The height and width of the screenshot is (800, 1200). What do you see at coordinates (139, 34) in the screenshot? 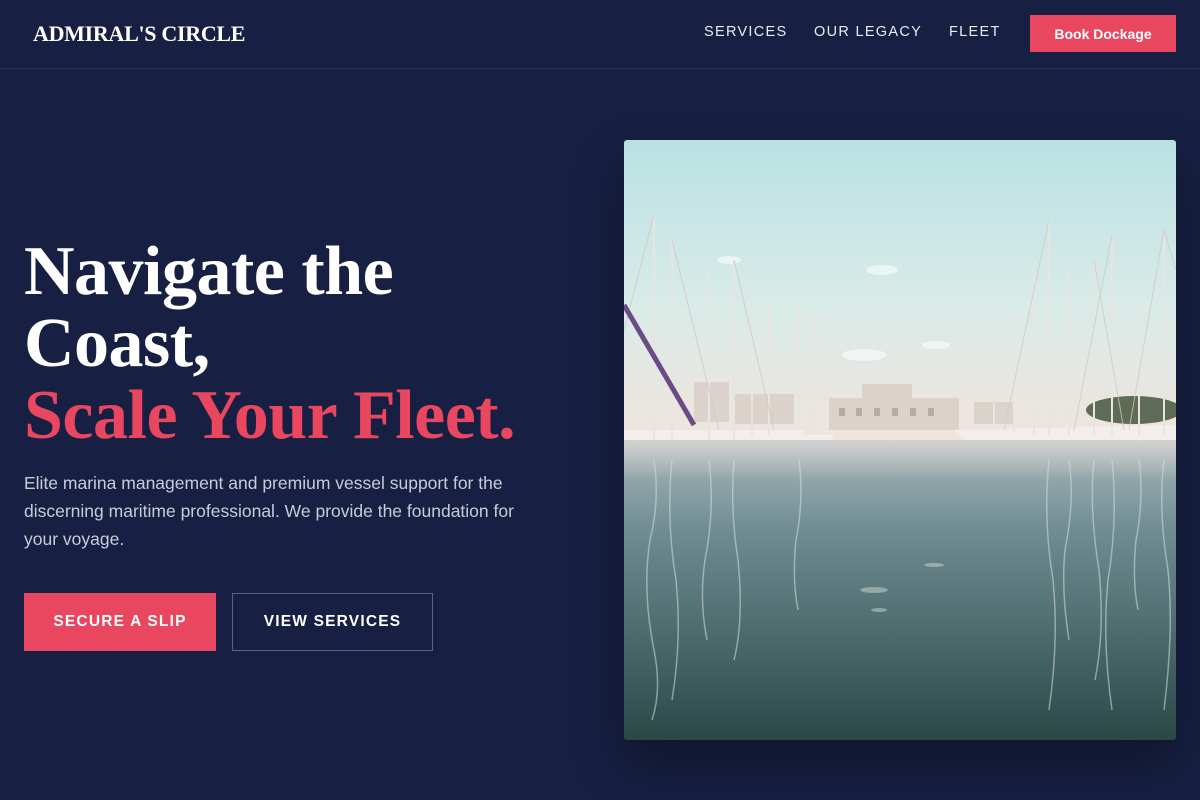
I see `brand-logo: ADMIRAL'S CIRCLE` at bounding box center [139, 34].